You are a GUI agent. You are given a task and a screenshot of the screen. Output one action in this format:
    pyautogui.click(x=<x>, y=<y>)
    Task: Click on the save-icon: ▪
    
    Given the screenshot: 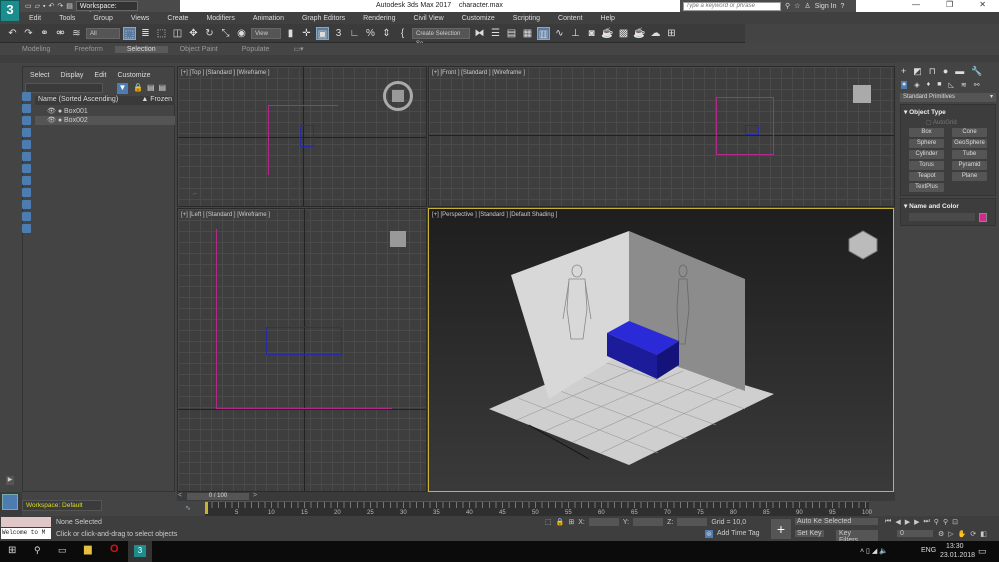 What is the action you would take?
    pyautogui.click(x=44, y=6)
    